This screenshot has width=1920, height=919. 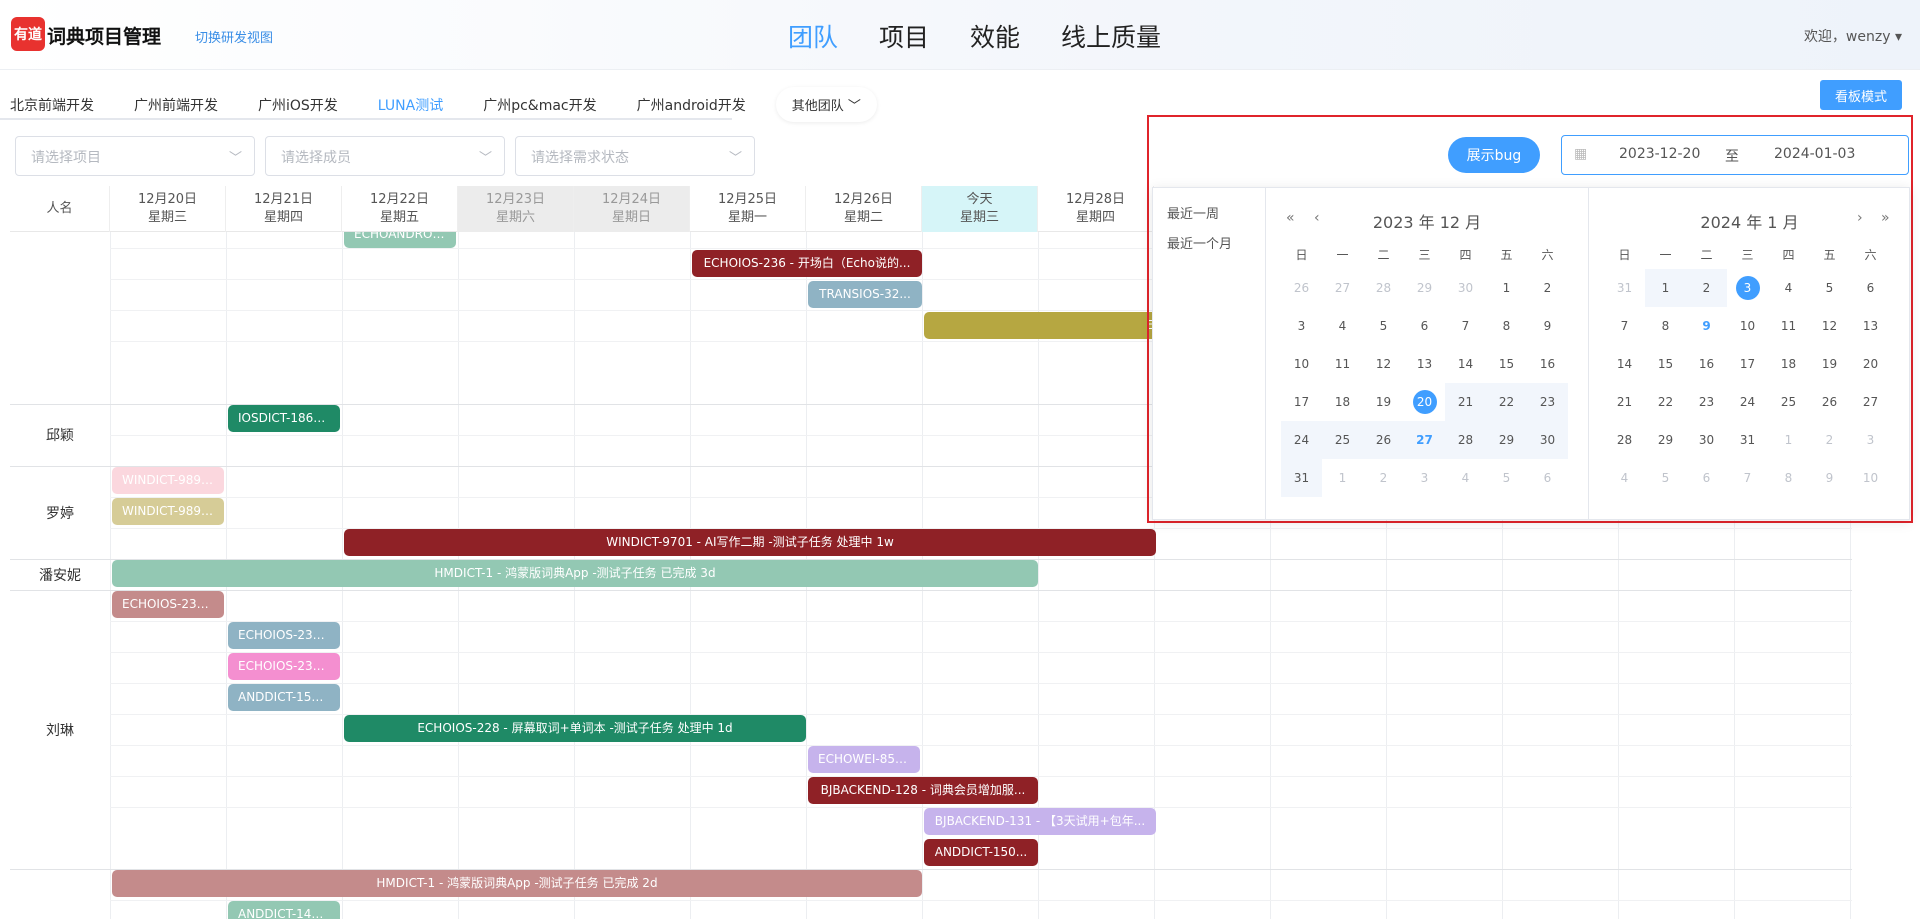 I want to click on member-select: 请选择成员 ﹀, so click(x=385, y=156).